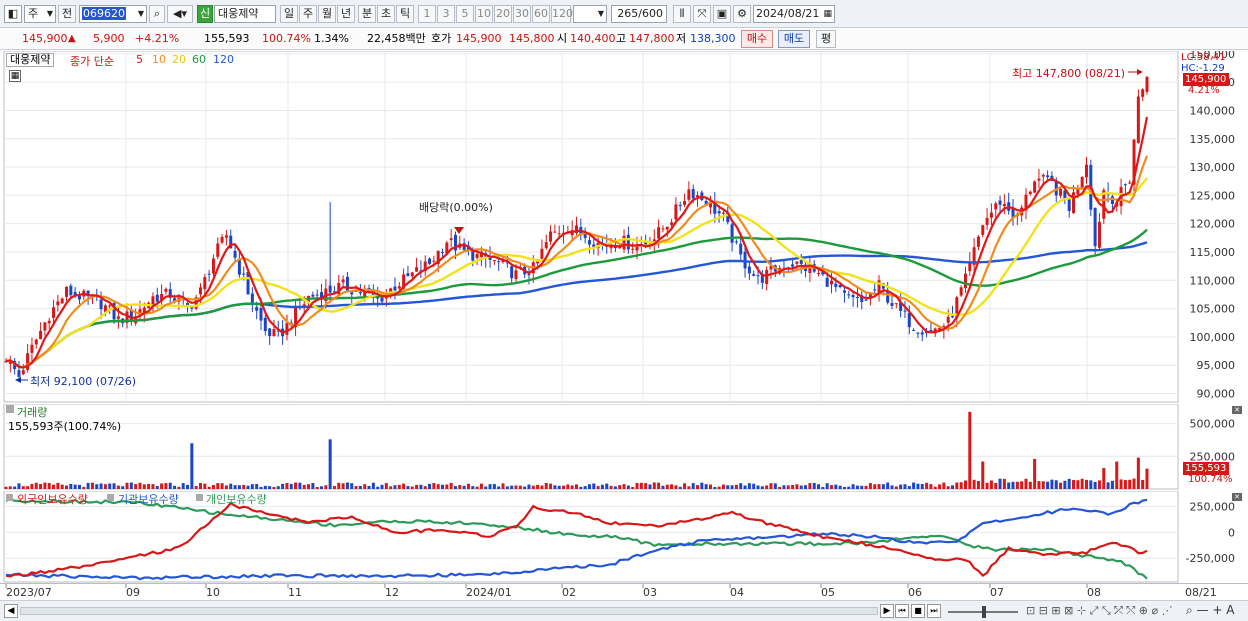 Image resolution: width=1248 pixels, height=621 pixels. I want to click on drawing-tools-icon: ⊡ ⊟ ⊞ ⊠ ⊹ ⤢ ⤡ ⤱ ⤲ ⊕ ⌀ ⋰, so click(1099, 611).